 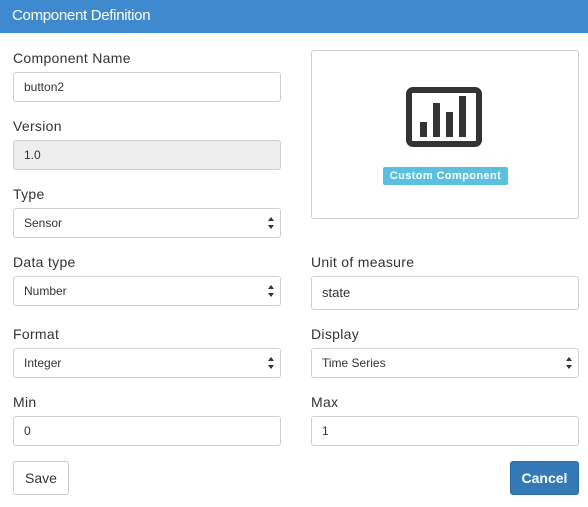 I want to click on format-label: Format, so click(x=36, y=334).